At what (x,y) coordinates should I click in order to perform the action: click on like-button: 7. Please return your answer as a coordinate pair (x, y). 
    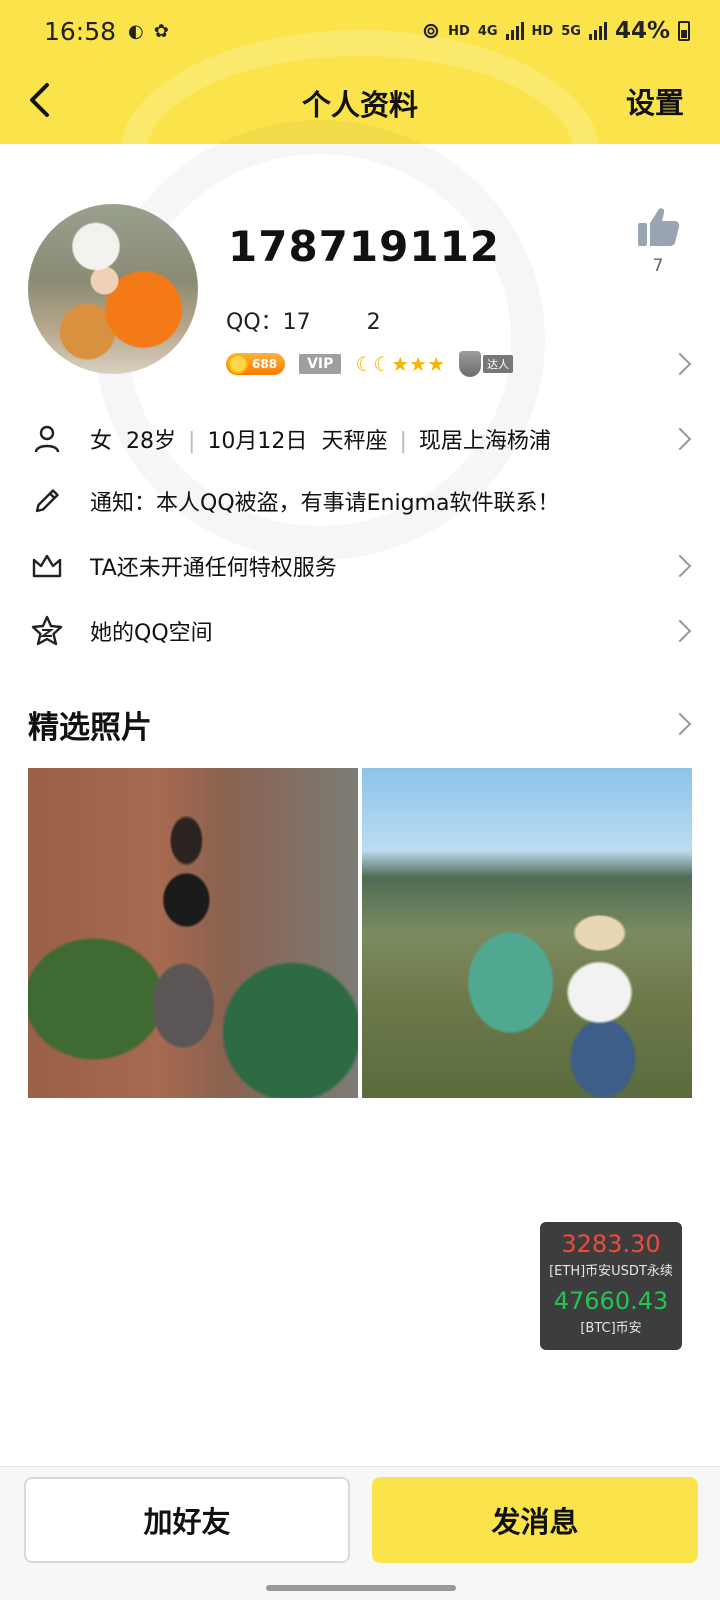
    Looking at the image, I should click on (658, 241).